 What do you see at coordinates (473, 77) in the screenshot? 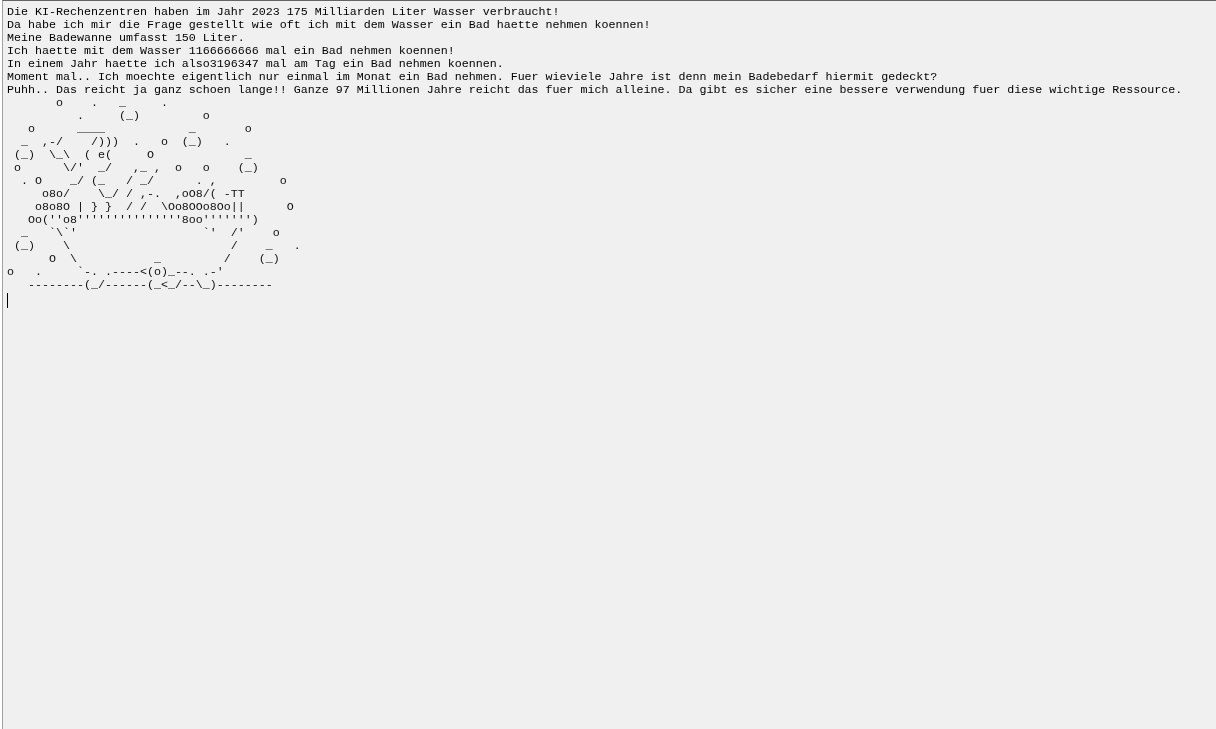
I see `console-line: Moment mal.. Ich moechte eigentlich nur einmal im Monat ein Bad nehmen. Fuer wieviele Jahre ist denn mein Badebedarf hiermit gedeckt?` at bounding box center [473, 77].